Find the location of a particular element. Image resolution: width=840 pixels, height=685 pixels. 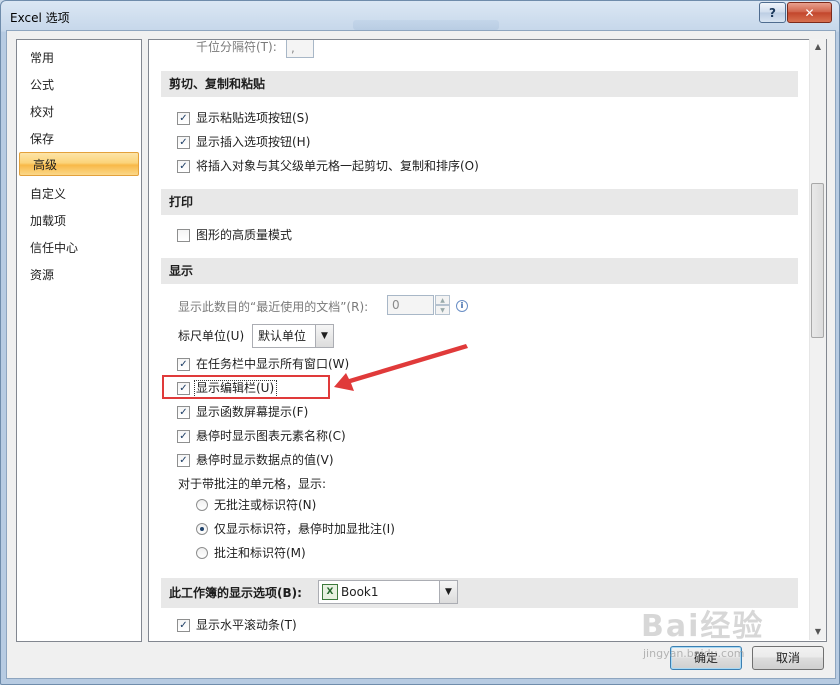

show-all-windows-taskbar-checkbox: ✓ is located at coordinates (183, 364).